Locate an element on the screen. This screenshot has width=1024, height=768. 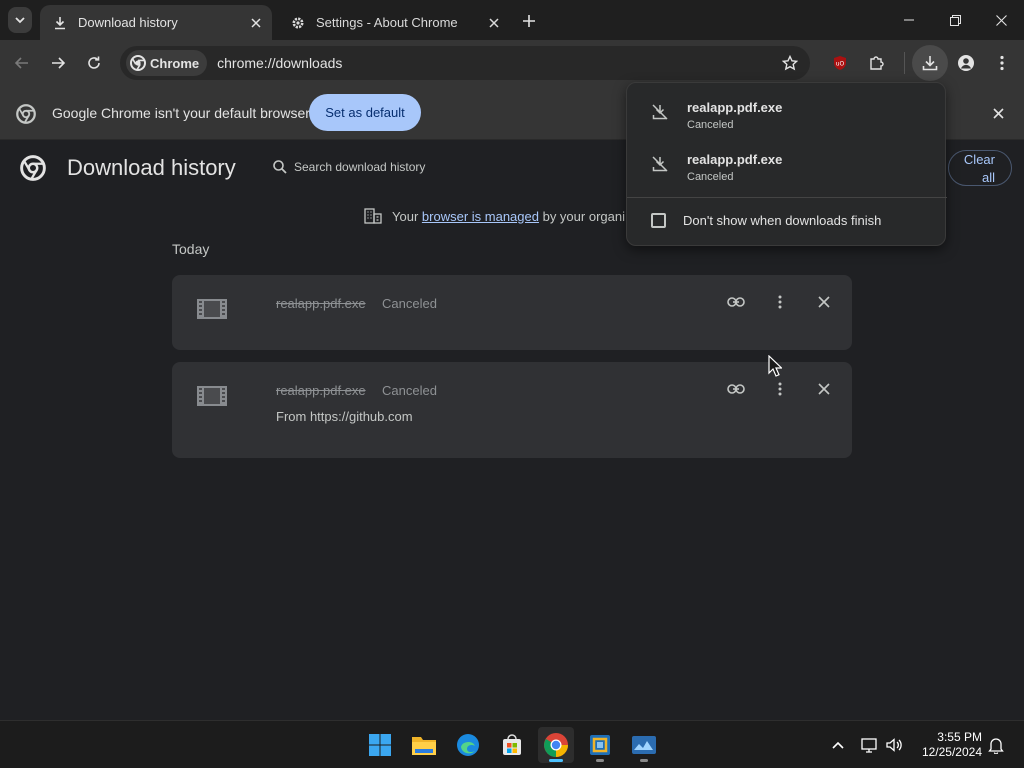
restore-button is located at coordinates (955, 20).